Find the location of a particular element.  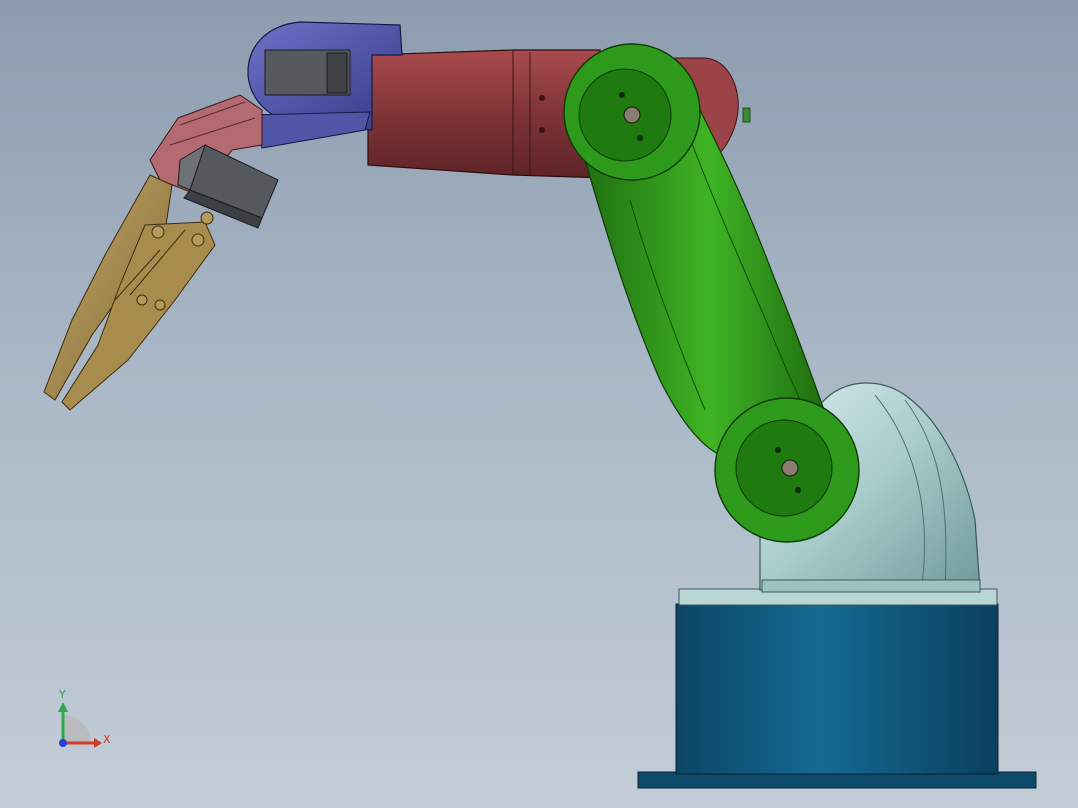

triad-z-axis is located at coordinates (63, 743).